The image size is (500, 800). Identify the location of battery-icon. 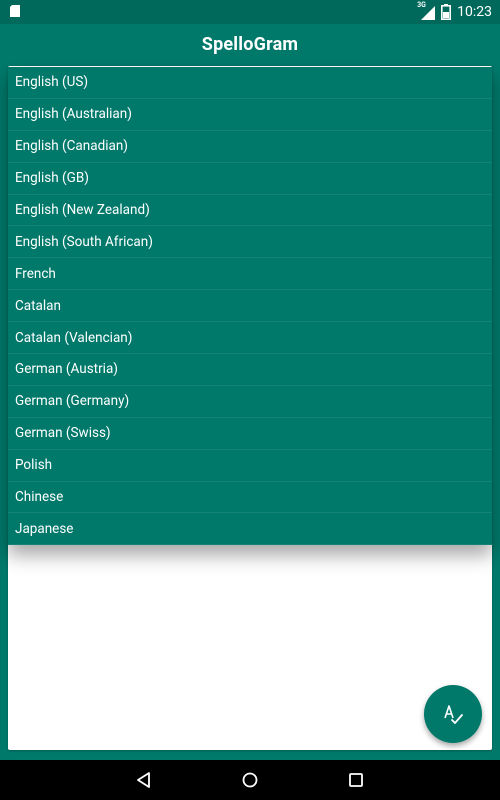
(446, 12).